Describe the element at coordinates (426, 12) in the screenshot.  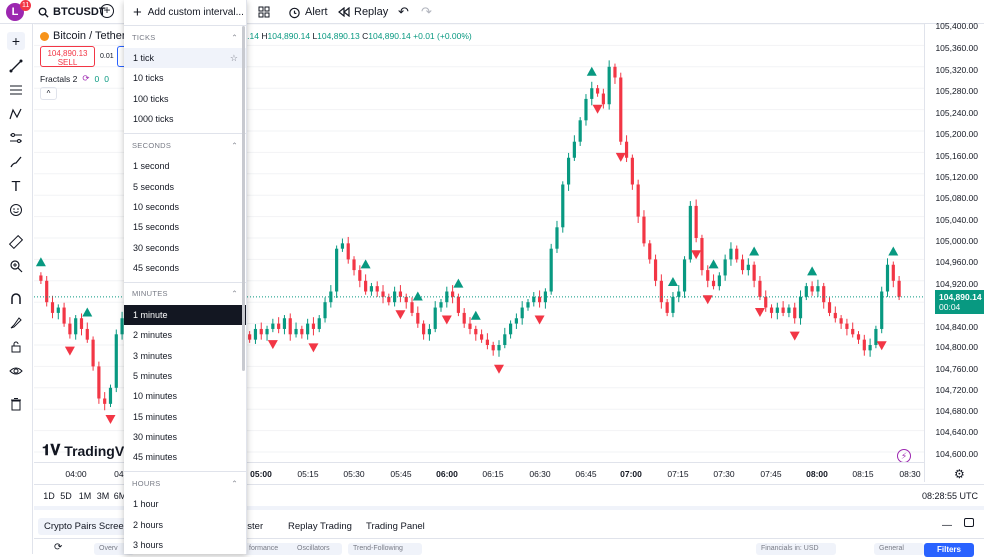
I see `redo-button: ↷` at that location.